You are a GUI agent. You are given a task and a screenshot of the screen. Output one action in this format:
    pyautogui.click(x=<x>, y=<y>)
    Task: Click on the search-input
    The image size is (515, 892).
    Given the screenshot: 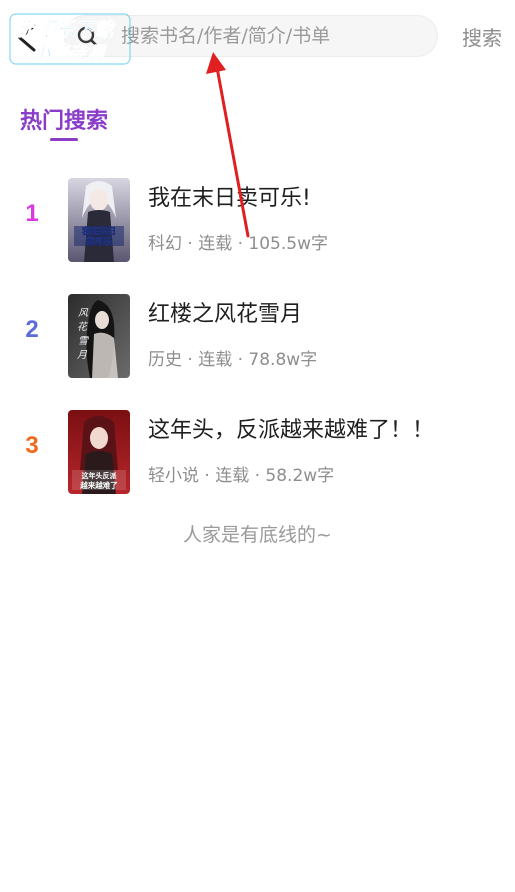 What is the action you would take?
    pyautogui.click(x=271, y=36)
    